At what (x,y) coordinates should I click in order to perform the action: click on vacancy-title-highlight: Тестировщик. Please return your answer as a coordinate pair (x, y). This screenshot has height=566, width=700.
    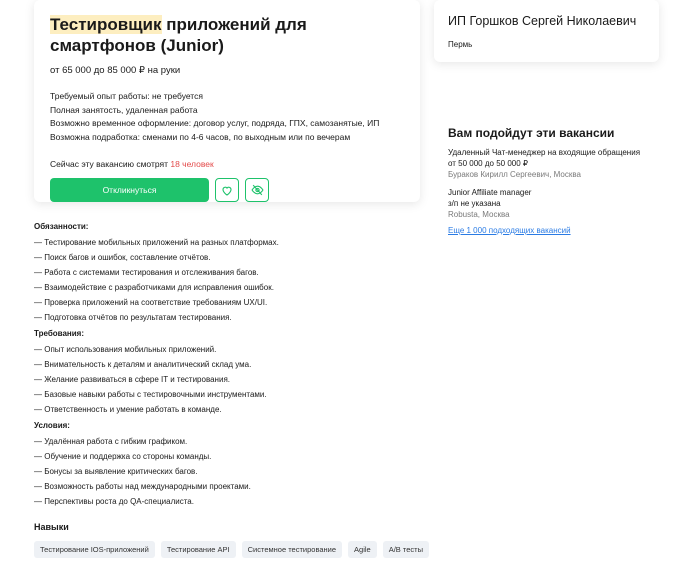
    Looking at the image, I should click on (106, 24).